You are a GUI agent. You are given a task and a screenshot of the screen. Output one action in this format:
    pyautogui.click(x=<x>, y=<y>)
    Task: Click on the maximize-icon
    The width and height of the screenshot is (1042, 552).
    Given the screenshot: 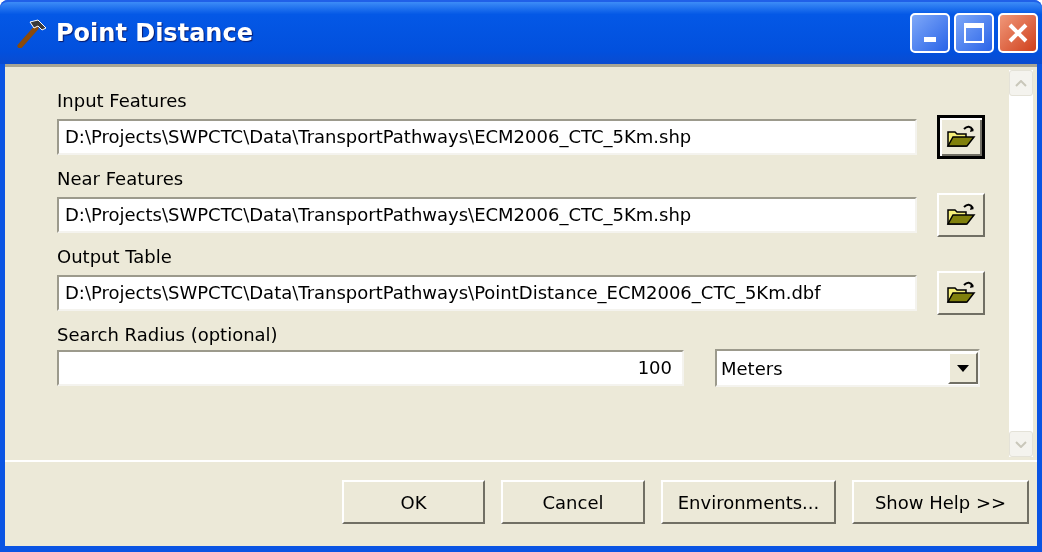 What is the action you would take?
    pyautogui.click(x=974, y=33)
    